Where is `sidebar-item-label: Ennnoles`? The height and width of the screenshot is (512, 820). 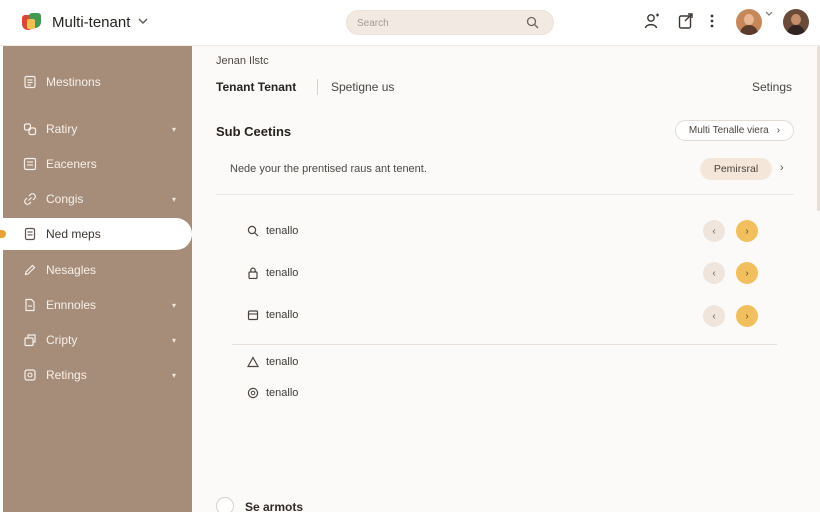 sidebar-item-label: Ennnoles is located at coordinates (71, 305).